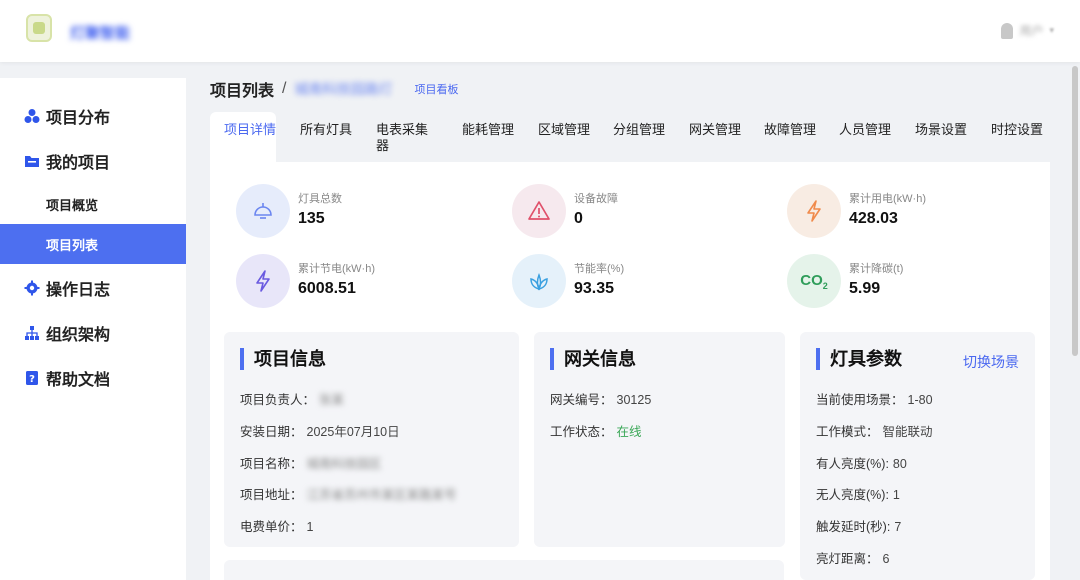  Describe the element at coordinates (578, 218) in the screenshot. I see `stat-value: 0` at that location.